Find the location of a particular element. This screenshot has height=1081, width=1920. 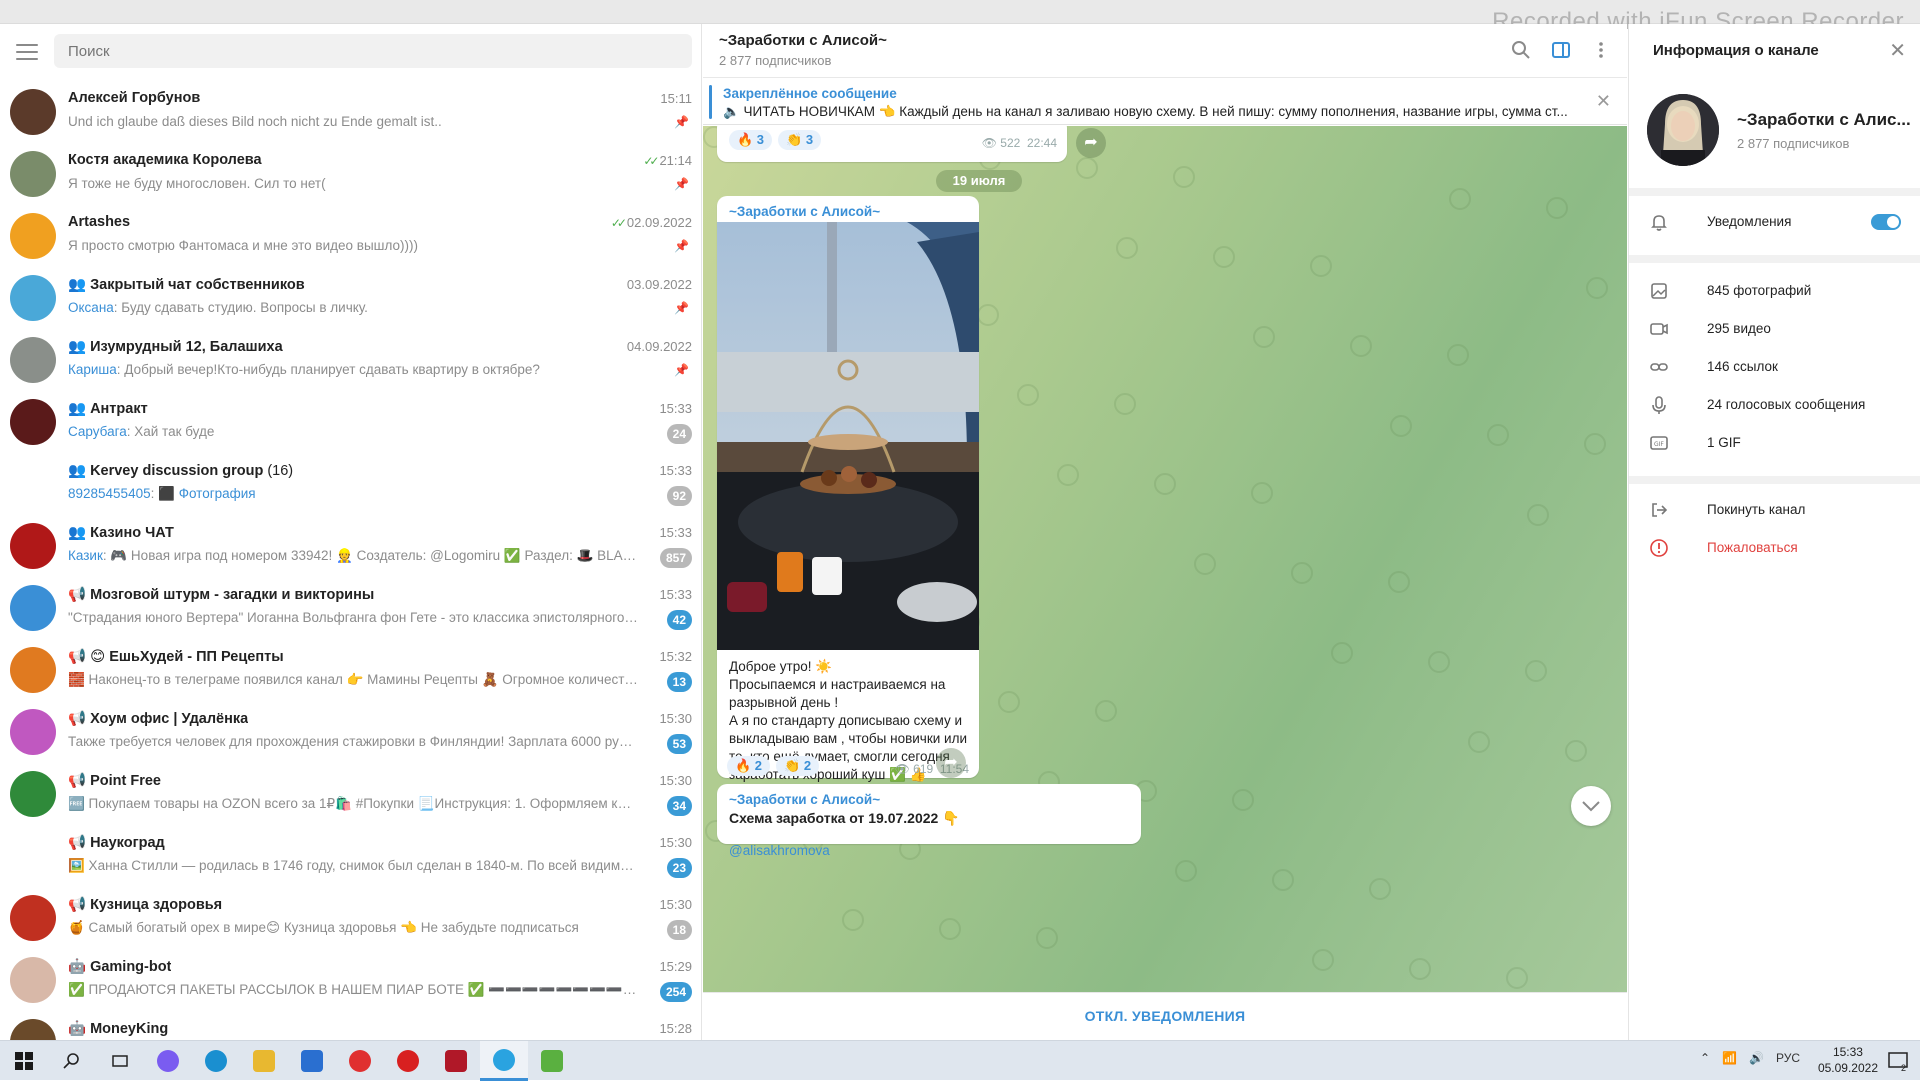

recorder-icon is located at coordinates (456, 1061).